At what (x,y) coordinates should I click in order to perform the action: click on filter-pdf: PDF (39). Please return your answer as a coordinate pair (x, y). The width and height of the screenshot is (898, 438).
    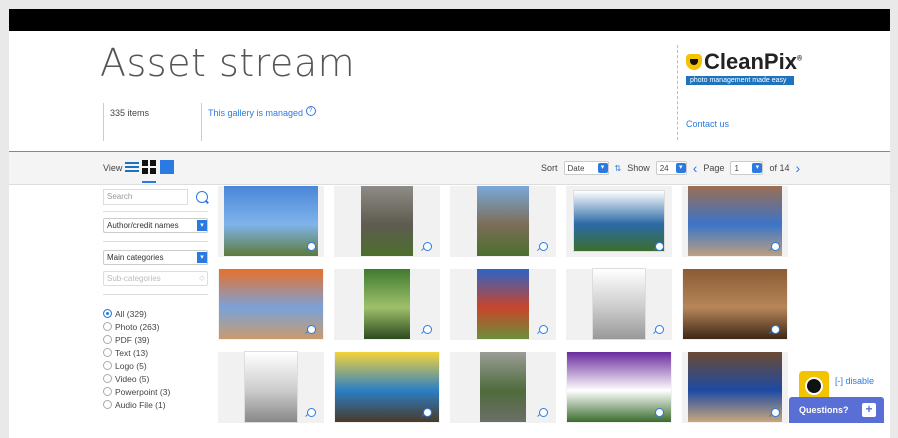
    Looking at the image, I should click on (155, 339).